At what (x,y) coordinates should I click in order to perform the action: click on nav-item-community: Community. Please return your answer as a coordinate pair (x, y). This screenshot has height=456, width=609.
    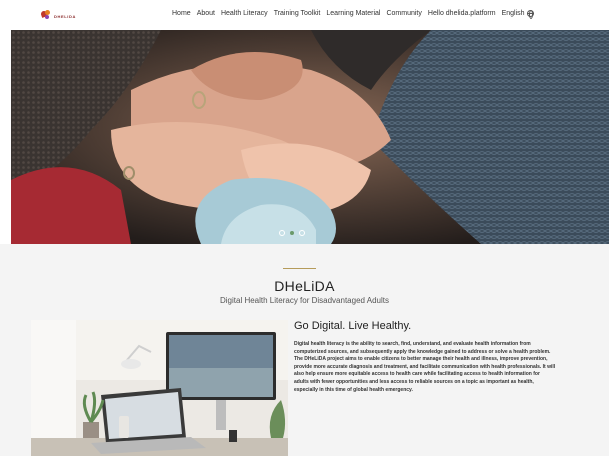
    Looking at the image, I should click on (403, 13).